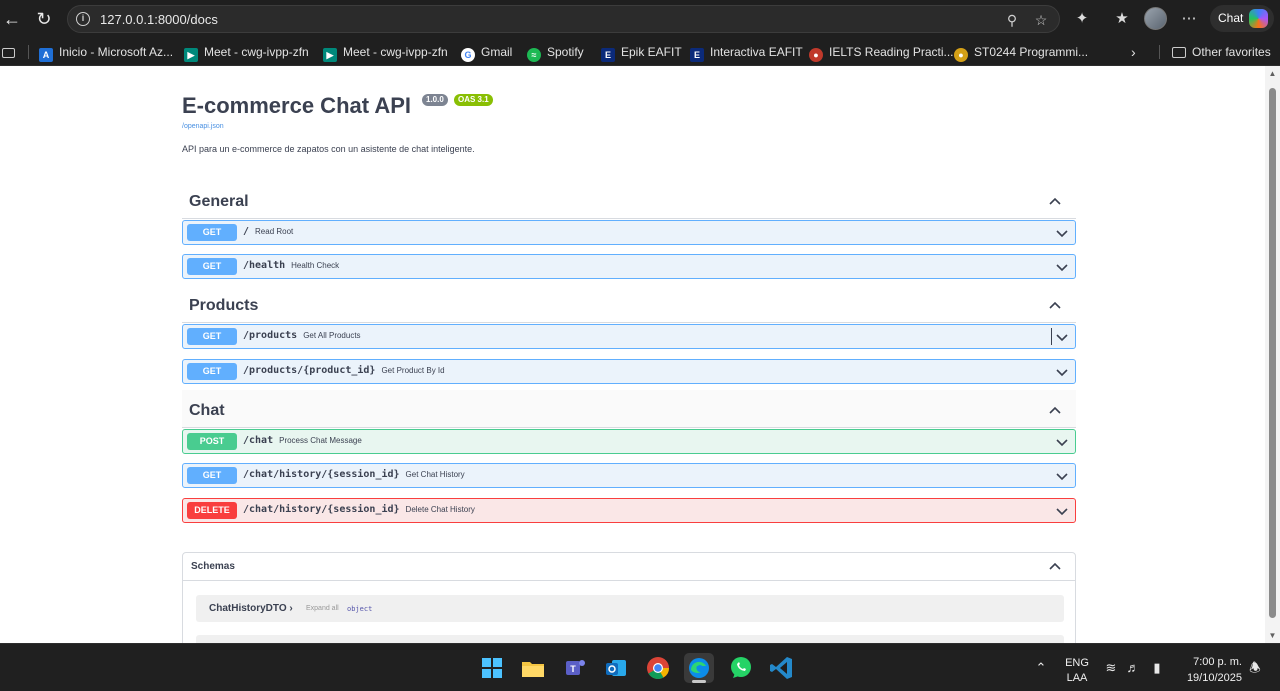 The width and height of the screenshot is (1280, 691). What do you see at coordinates (497, 52) in the screenshot?
I see `bookmark-label: Gmail` at bounding box center [497, 52].